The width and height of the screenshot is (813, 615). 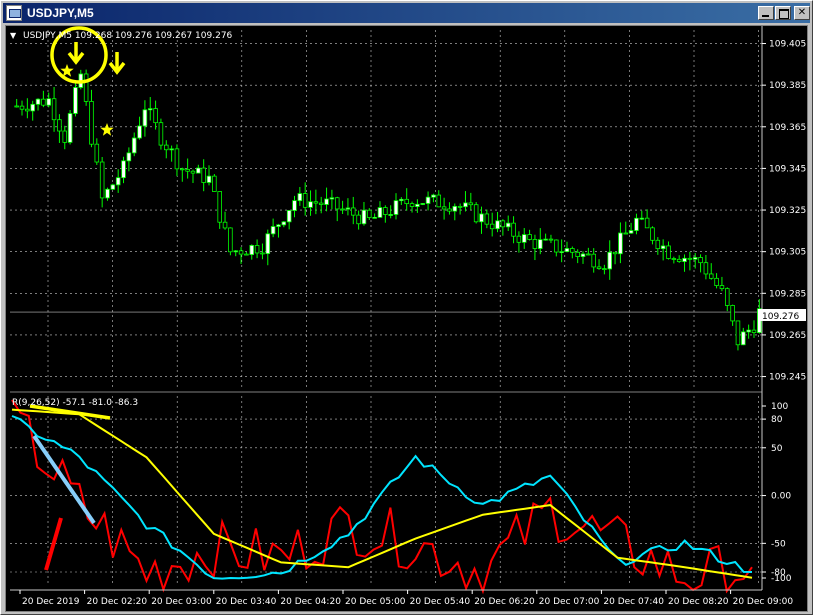 I want to click on price-tick-label: 109.365, so click(x=787, y=128).